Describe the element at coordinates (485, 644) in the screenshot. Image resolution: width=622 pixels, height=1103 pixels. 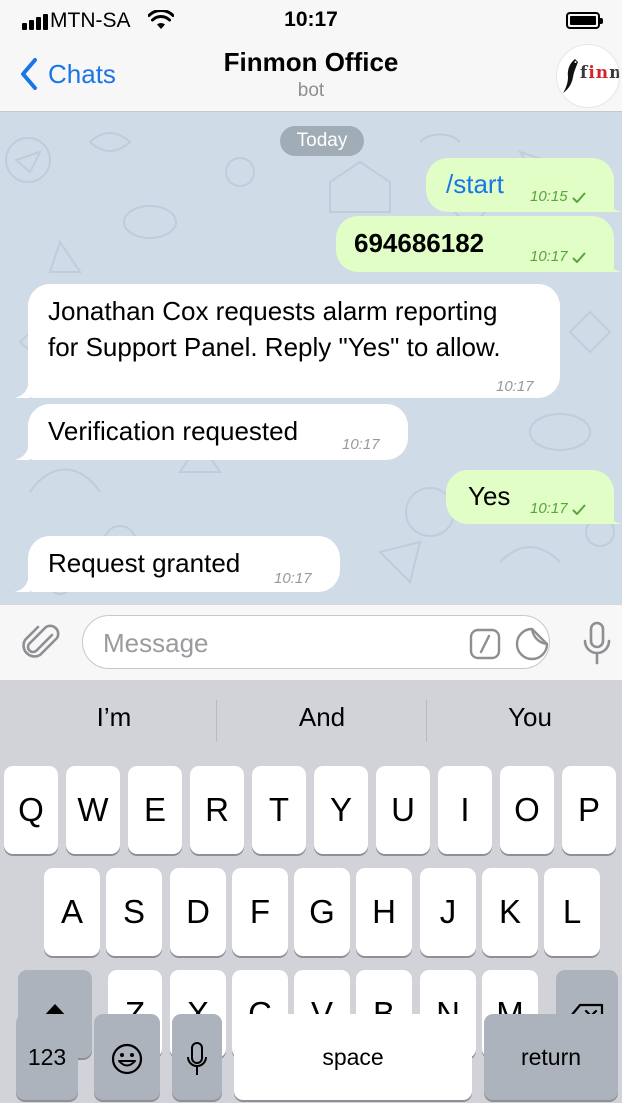
I see `command-icon` at that location.